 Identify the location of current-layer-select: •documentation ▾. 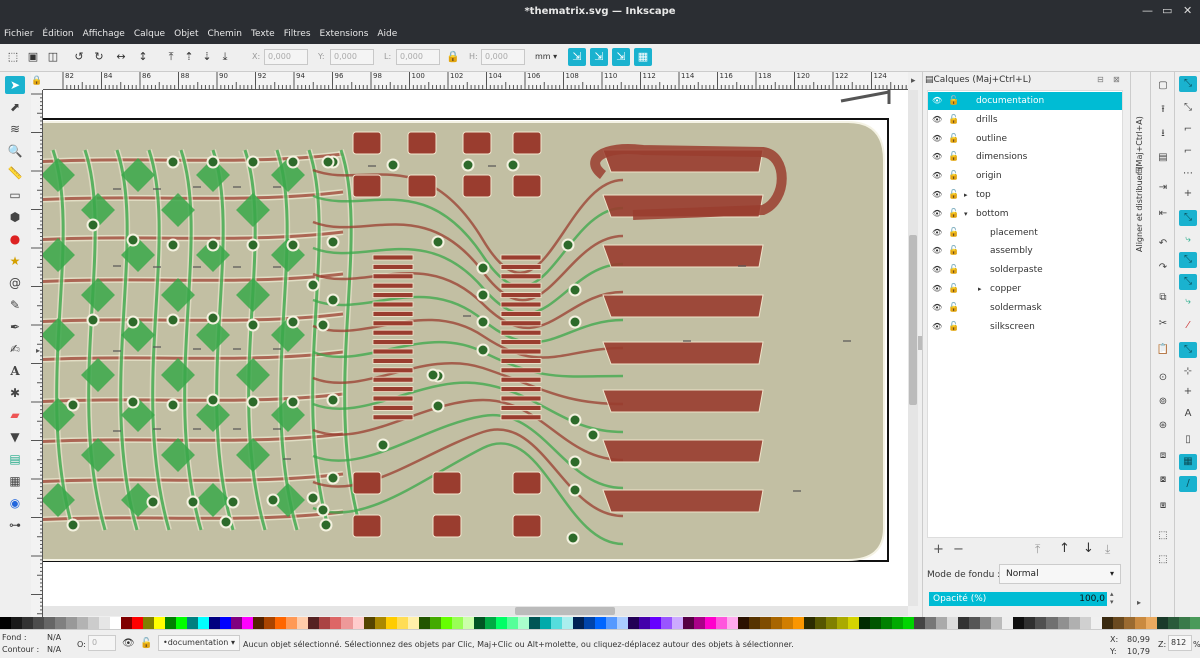
(199, 643).